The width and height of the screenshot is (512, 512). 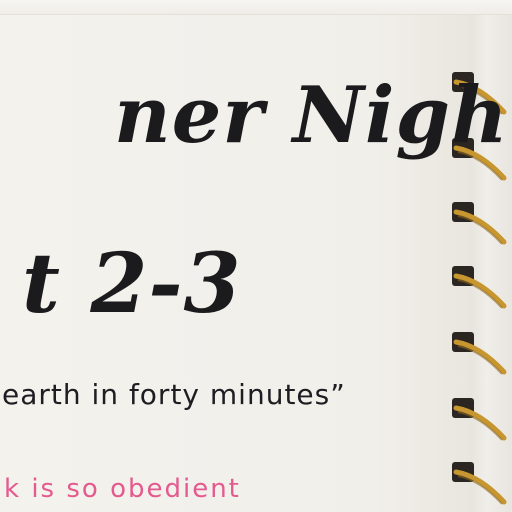 I want to click on subtitle-text: earth in forty minutes”, so click(x=174, y=394).